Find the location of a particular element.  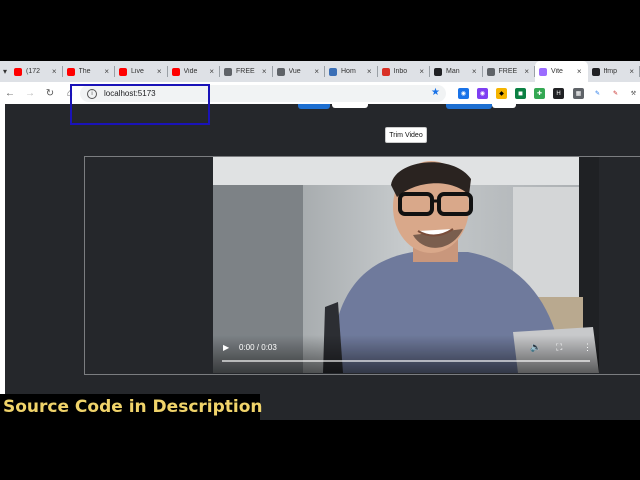

browser-tab: Hom × is located at coordinates (351, 71).